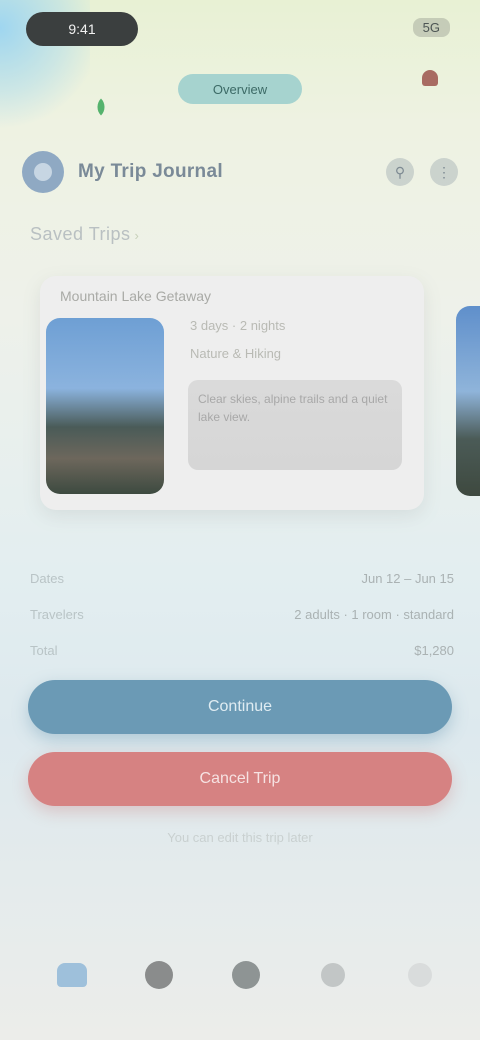 Image resolution: width=480 pixels, height=1040 pixels. I want to click on explore-icon, so click(159, 975).